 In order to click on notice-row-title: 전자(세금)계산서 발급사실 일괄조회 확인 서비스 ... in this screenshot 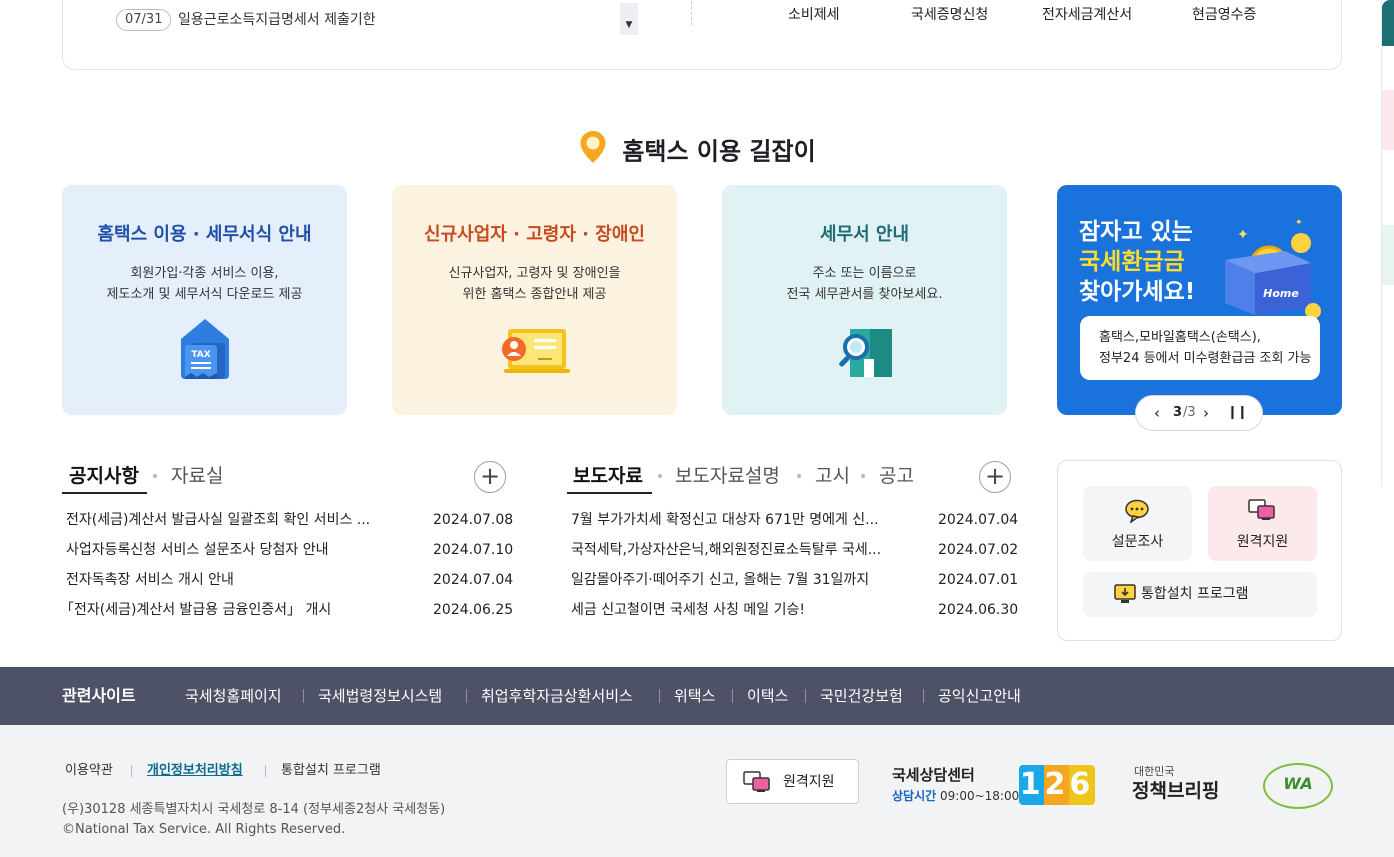, I will do `click(241, 520)`.